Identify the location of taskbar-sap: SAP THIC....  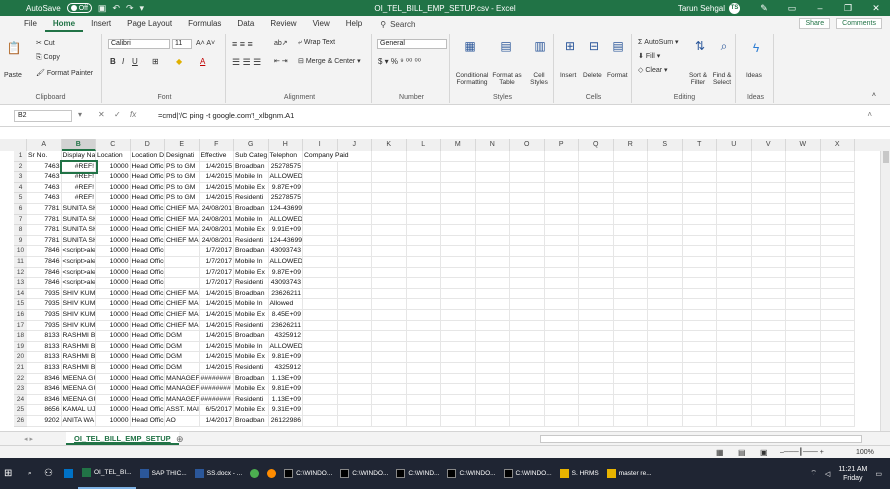
(163, 473).